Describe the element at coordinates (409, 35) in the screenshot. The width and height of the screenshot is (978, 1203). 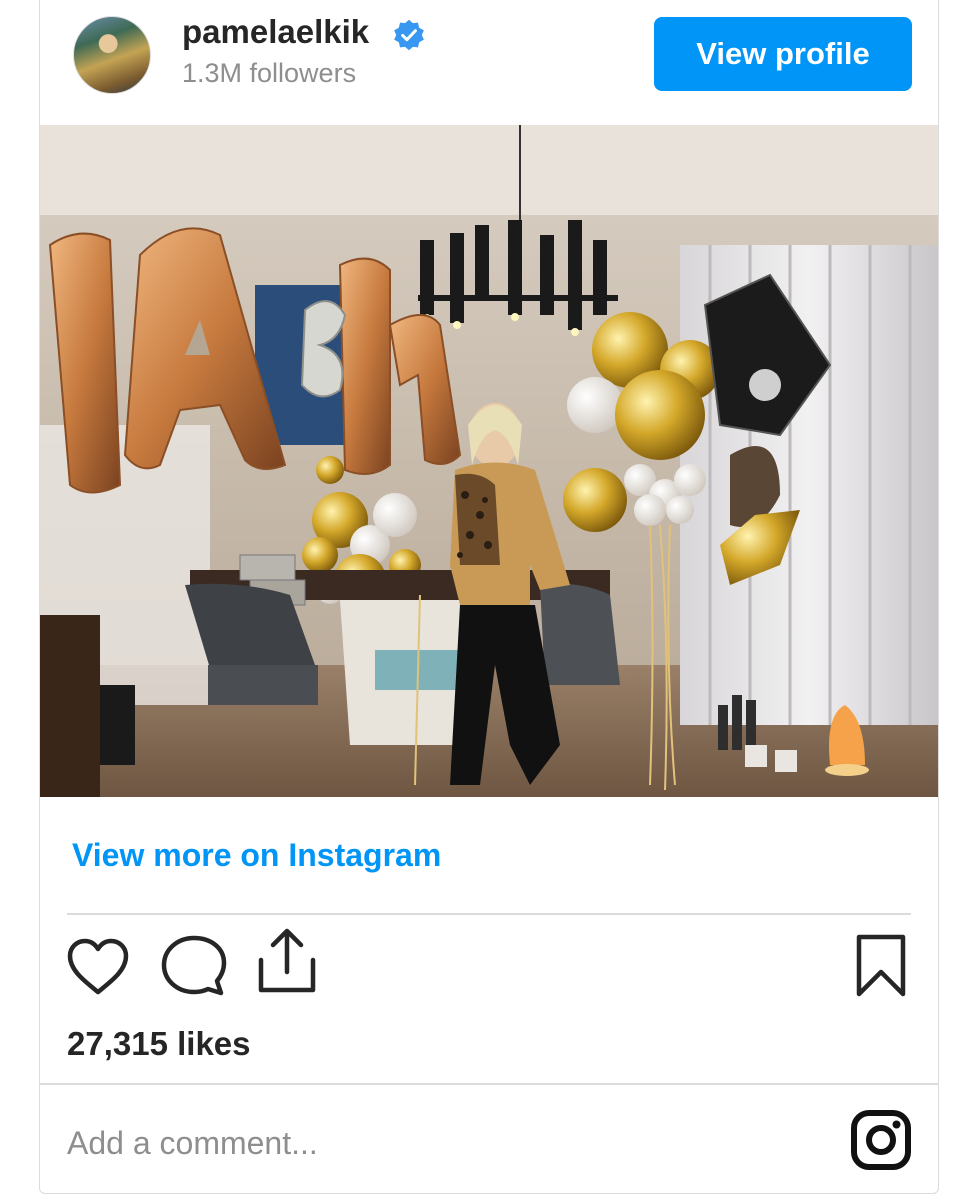
I see `verified-badge-icon` at that location.